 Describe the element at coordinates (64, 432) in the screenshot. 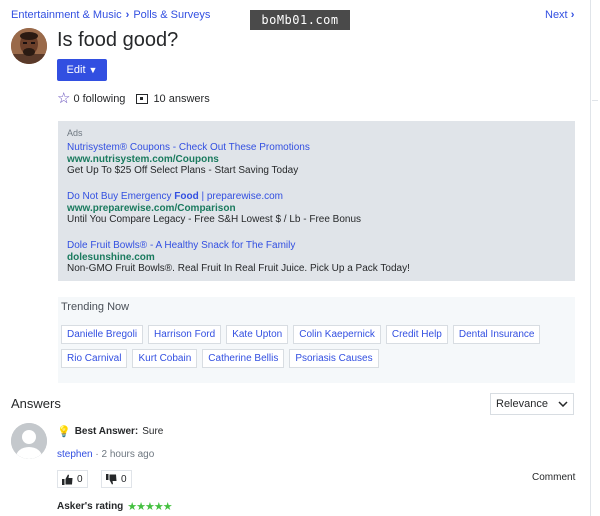

I see `lightbulb-icon: 💡` at that location.